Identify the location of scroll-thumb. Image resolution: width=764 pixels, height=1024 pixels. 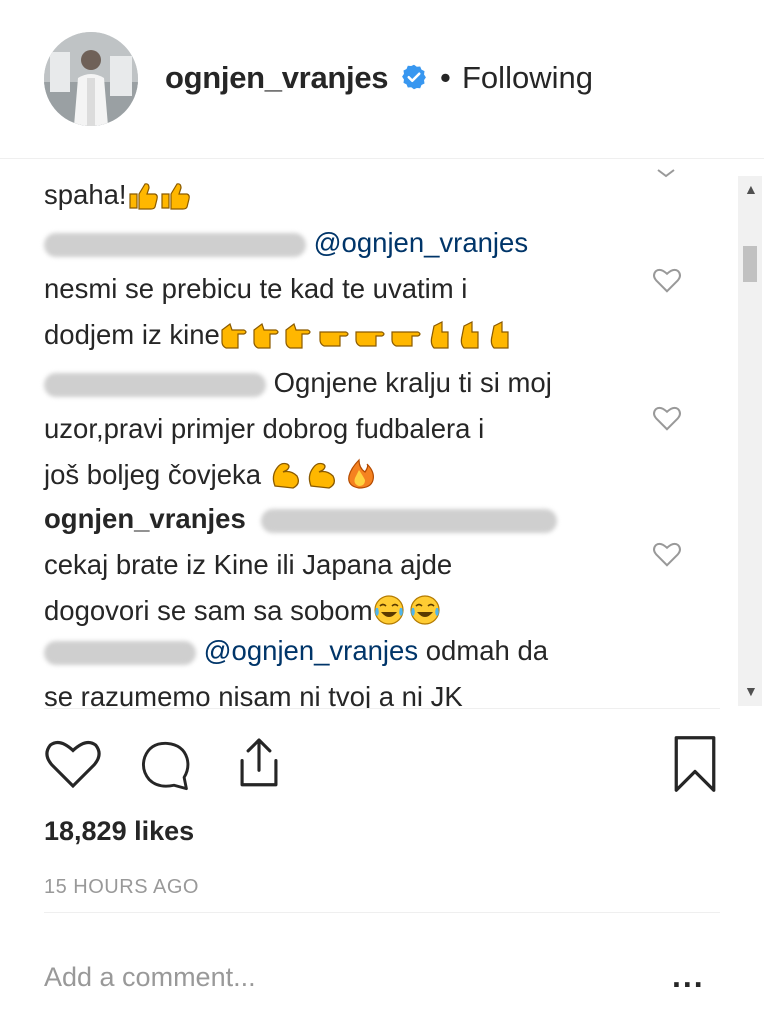
(750, 264).